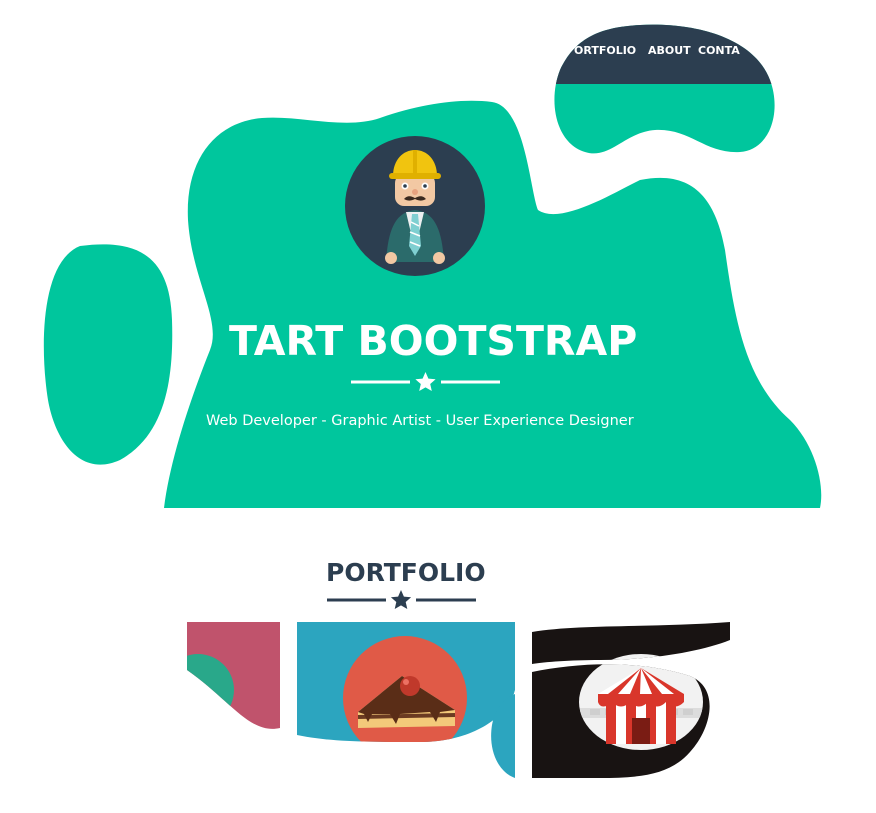 Image resolution: width=876 pixels, height=813 pixels. I want to click on star-icon, so click(401, 599).